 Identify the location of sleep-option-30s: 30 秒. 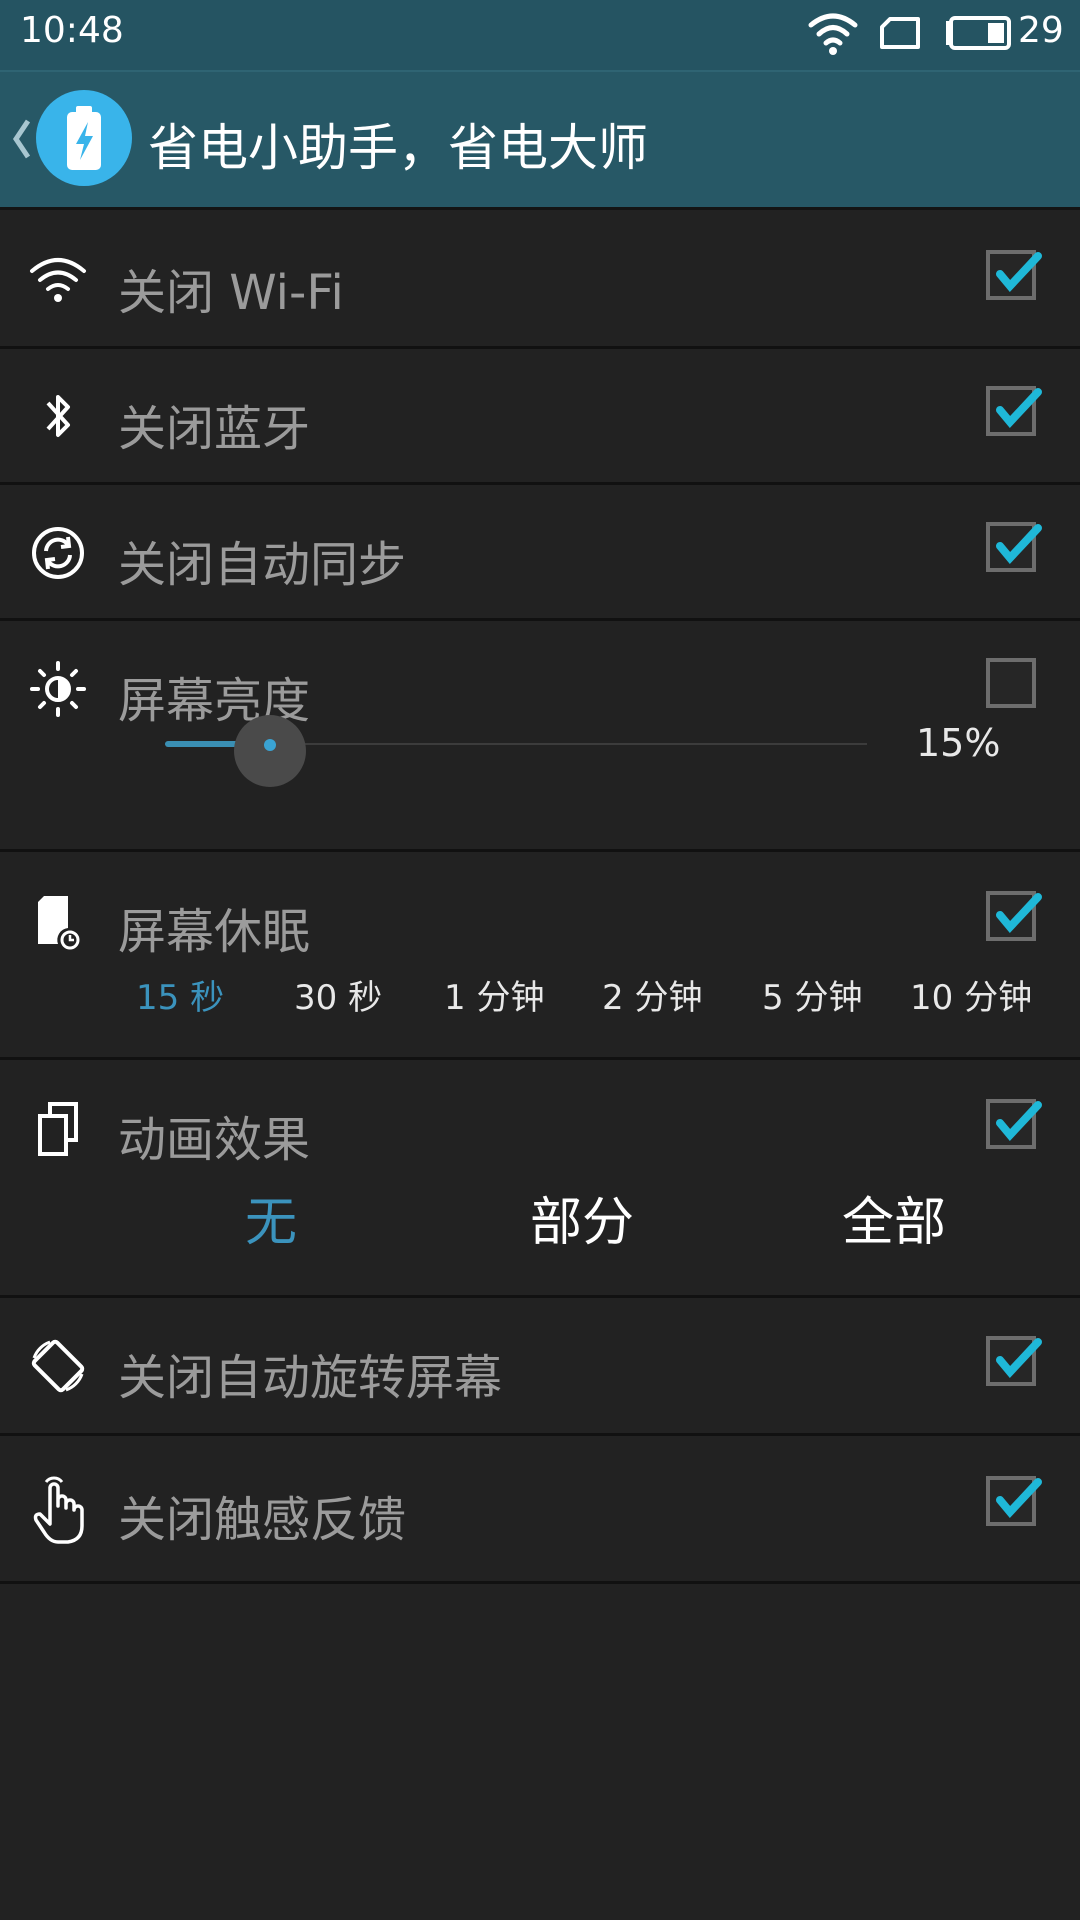
(338, 994).